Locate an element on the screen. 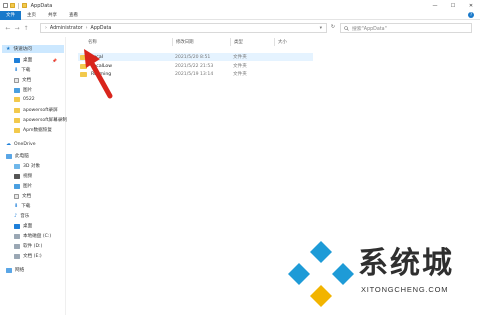 The width and height of the screenshot is (480, 315). sidebar-item-music: ♪ 音乐 is located at coordinates (21, 216).